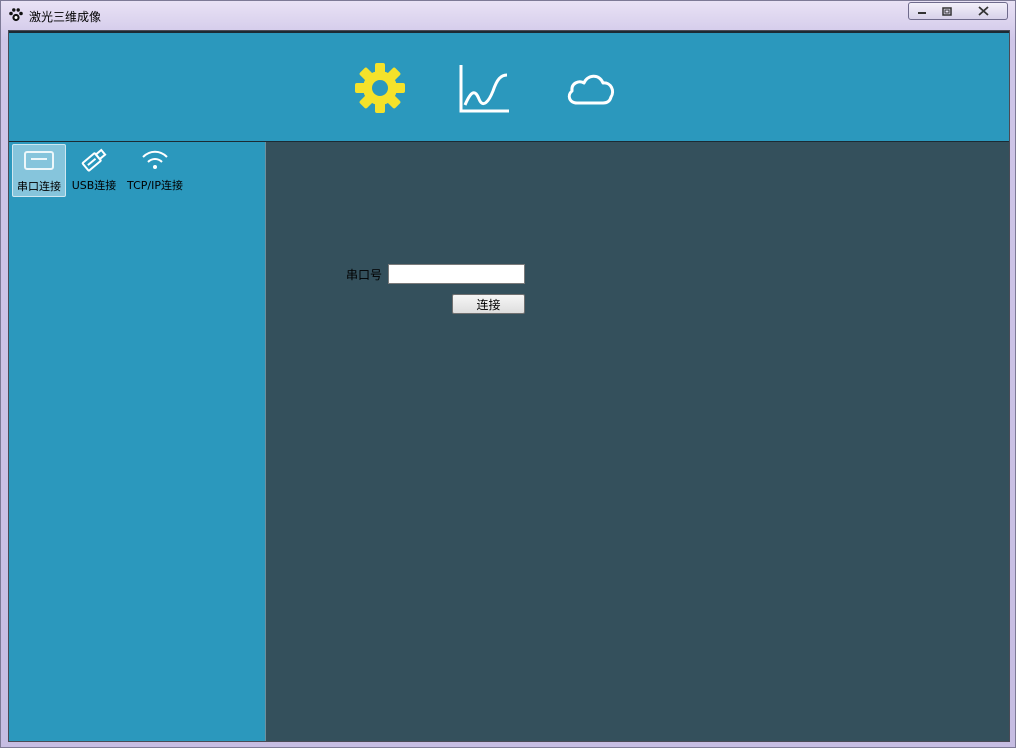 The width and height of the screenshot is (1016, 748). Describe the element at coordinates (65, 17) in the screenshot. I see `window-title: 激光三维成像` at that location.